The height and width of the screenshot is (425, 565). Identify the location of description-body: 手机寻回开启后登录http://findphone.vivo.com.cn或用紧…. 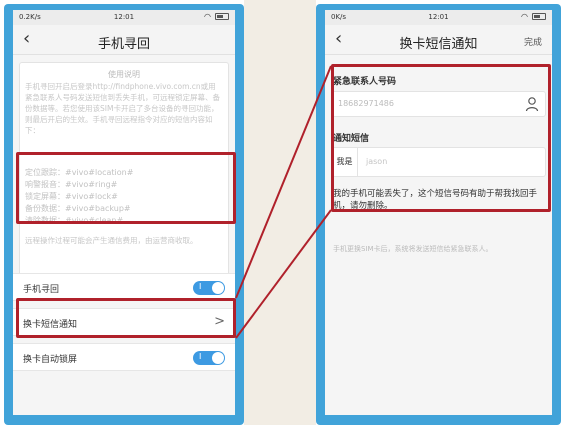
(122, 108).